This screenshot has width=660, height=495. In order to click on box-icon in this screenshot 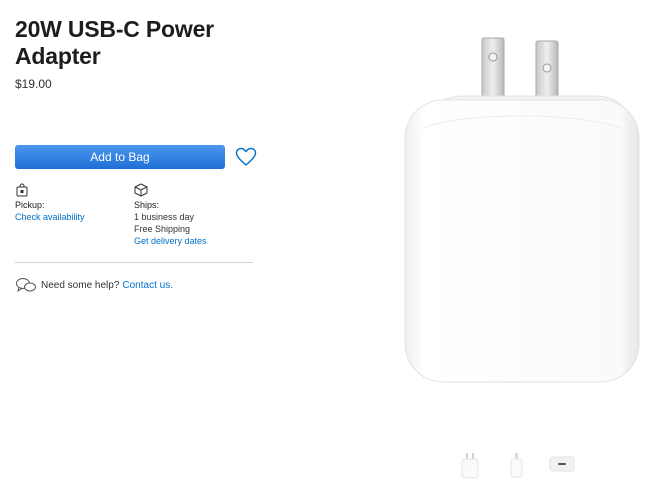, I will do `click(141, 190)`.